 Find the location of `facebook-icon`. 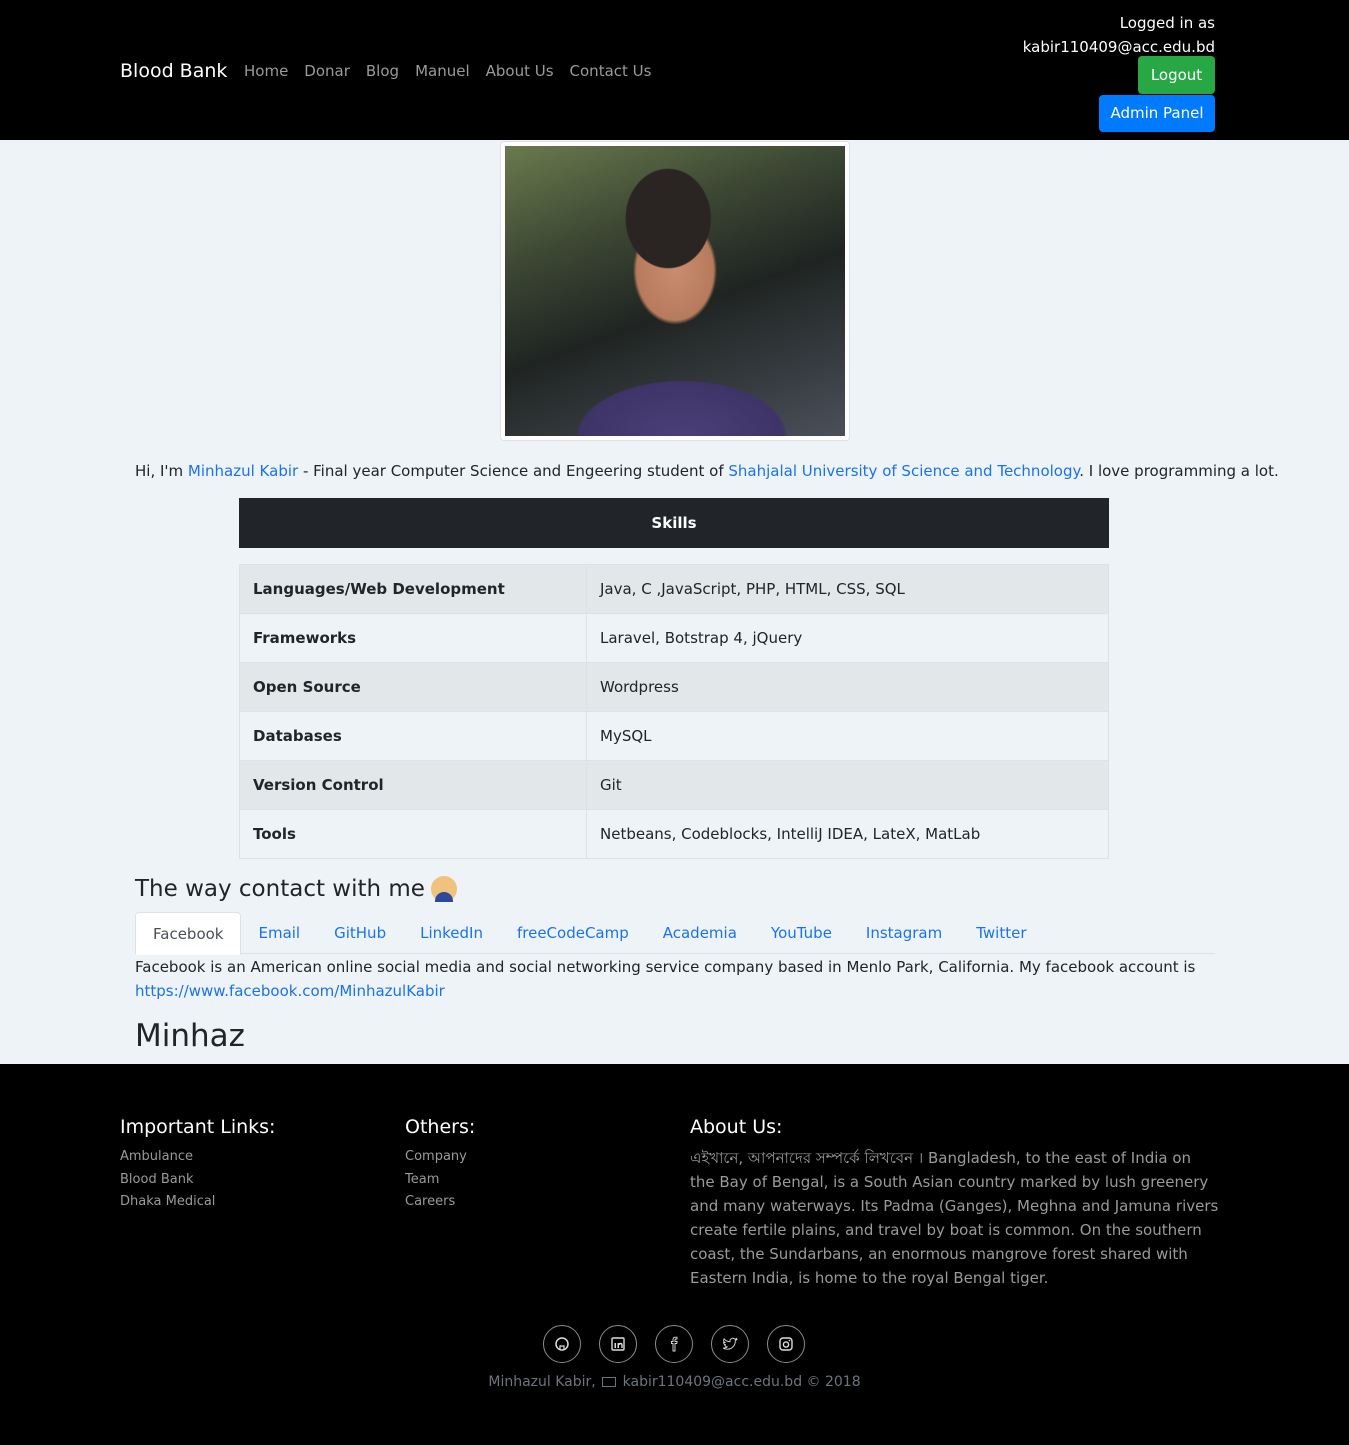

facebook-icon is located at coordinates (674, 1344).